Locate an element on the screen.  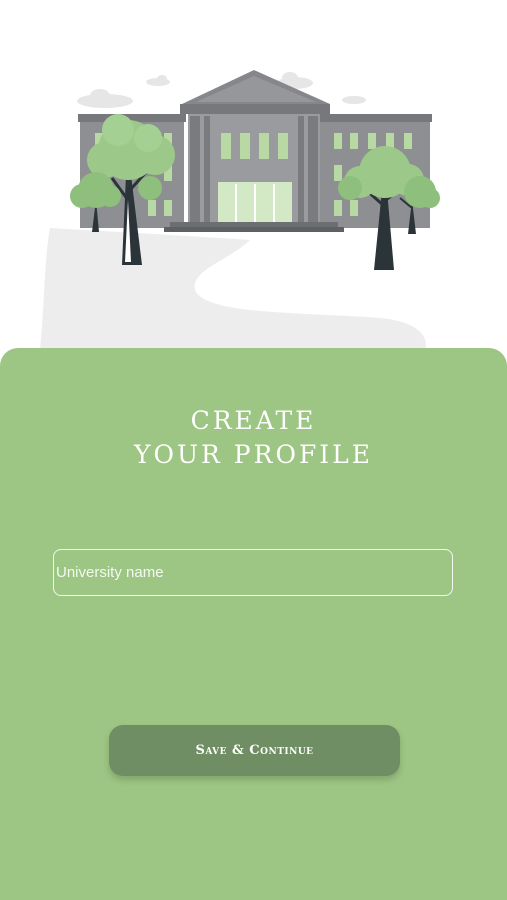
title-line-2: YOUR PROFILE is located at coordinates (253, 454).